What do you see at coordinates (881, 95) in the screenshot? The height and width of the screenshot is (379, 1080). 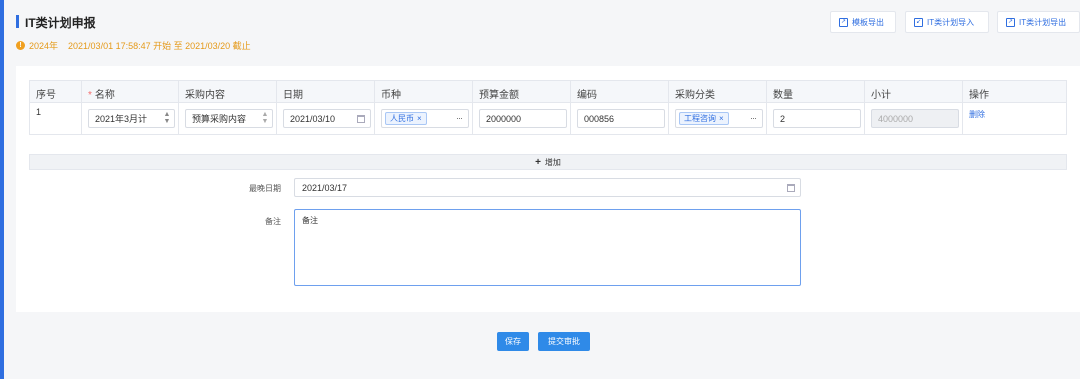 I see `col-subtotal: 小计` at bounding box center [881, 95].